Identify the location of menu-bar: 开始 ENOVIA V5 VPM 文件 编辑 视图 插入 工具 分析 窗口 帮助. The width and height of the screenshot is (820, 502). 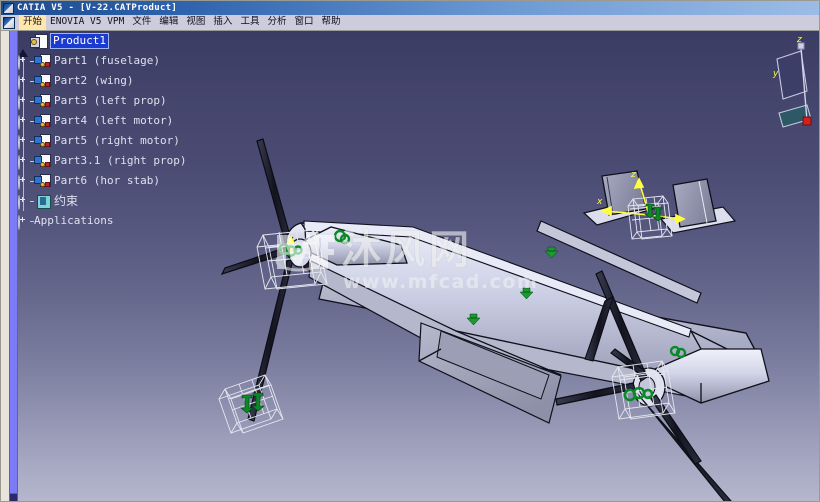
(410, 23).